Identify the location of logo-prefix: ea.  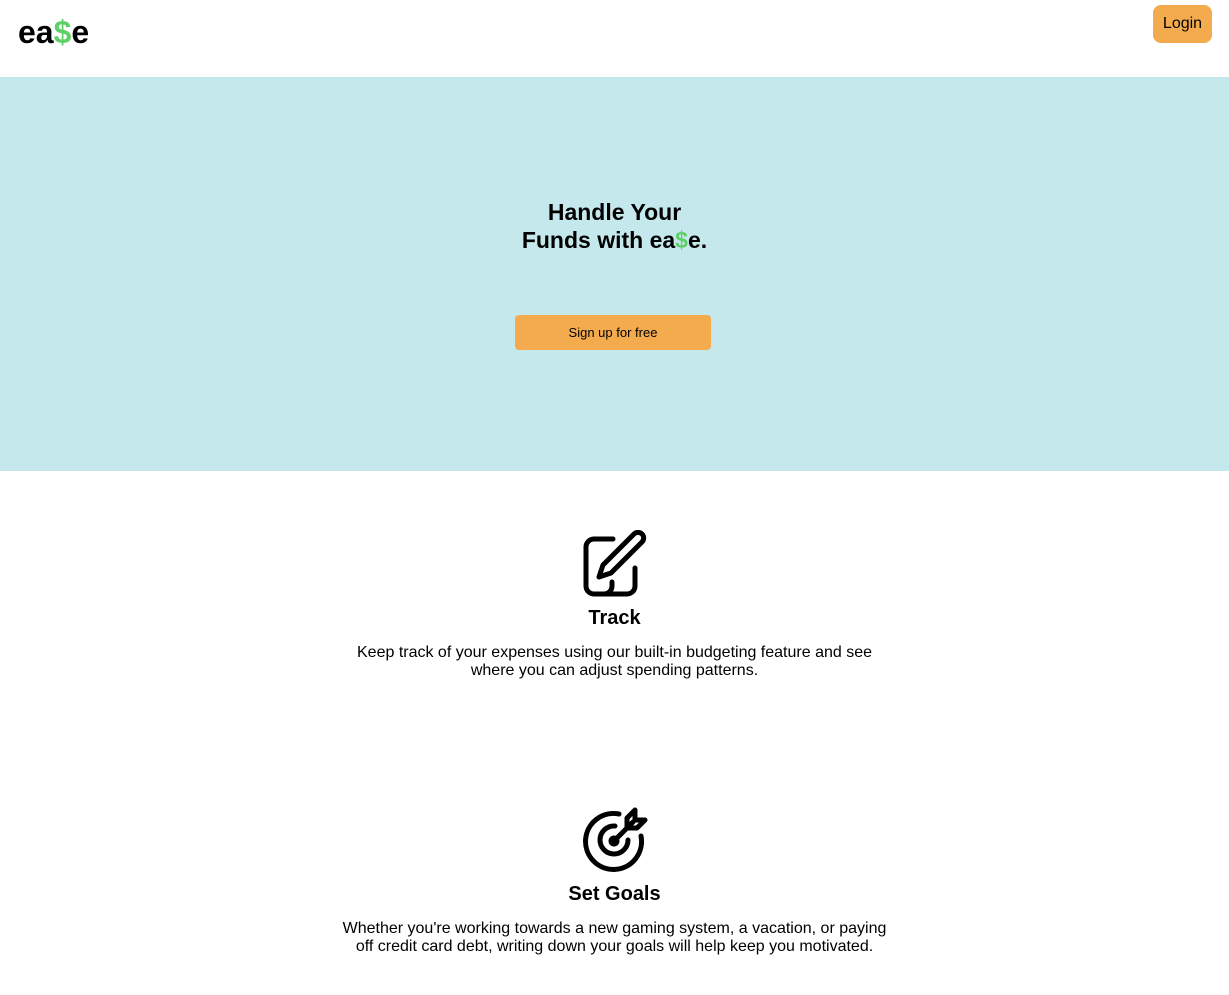
(36, 32).